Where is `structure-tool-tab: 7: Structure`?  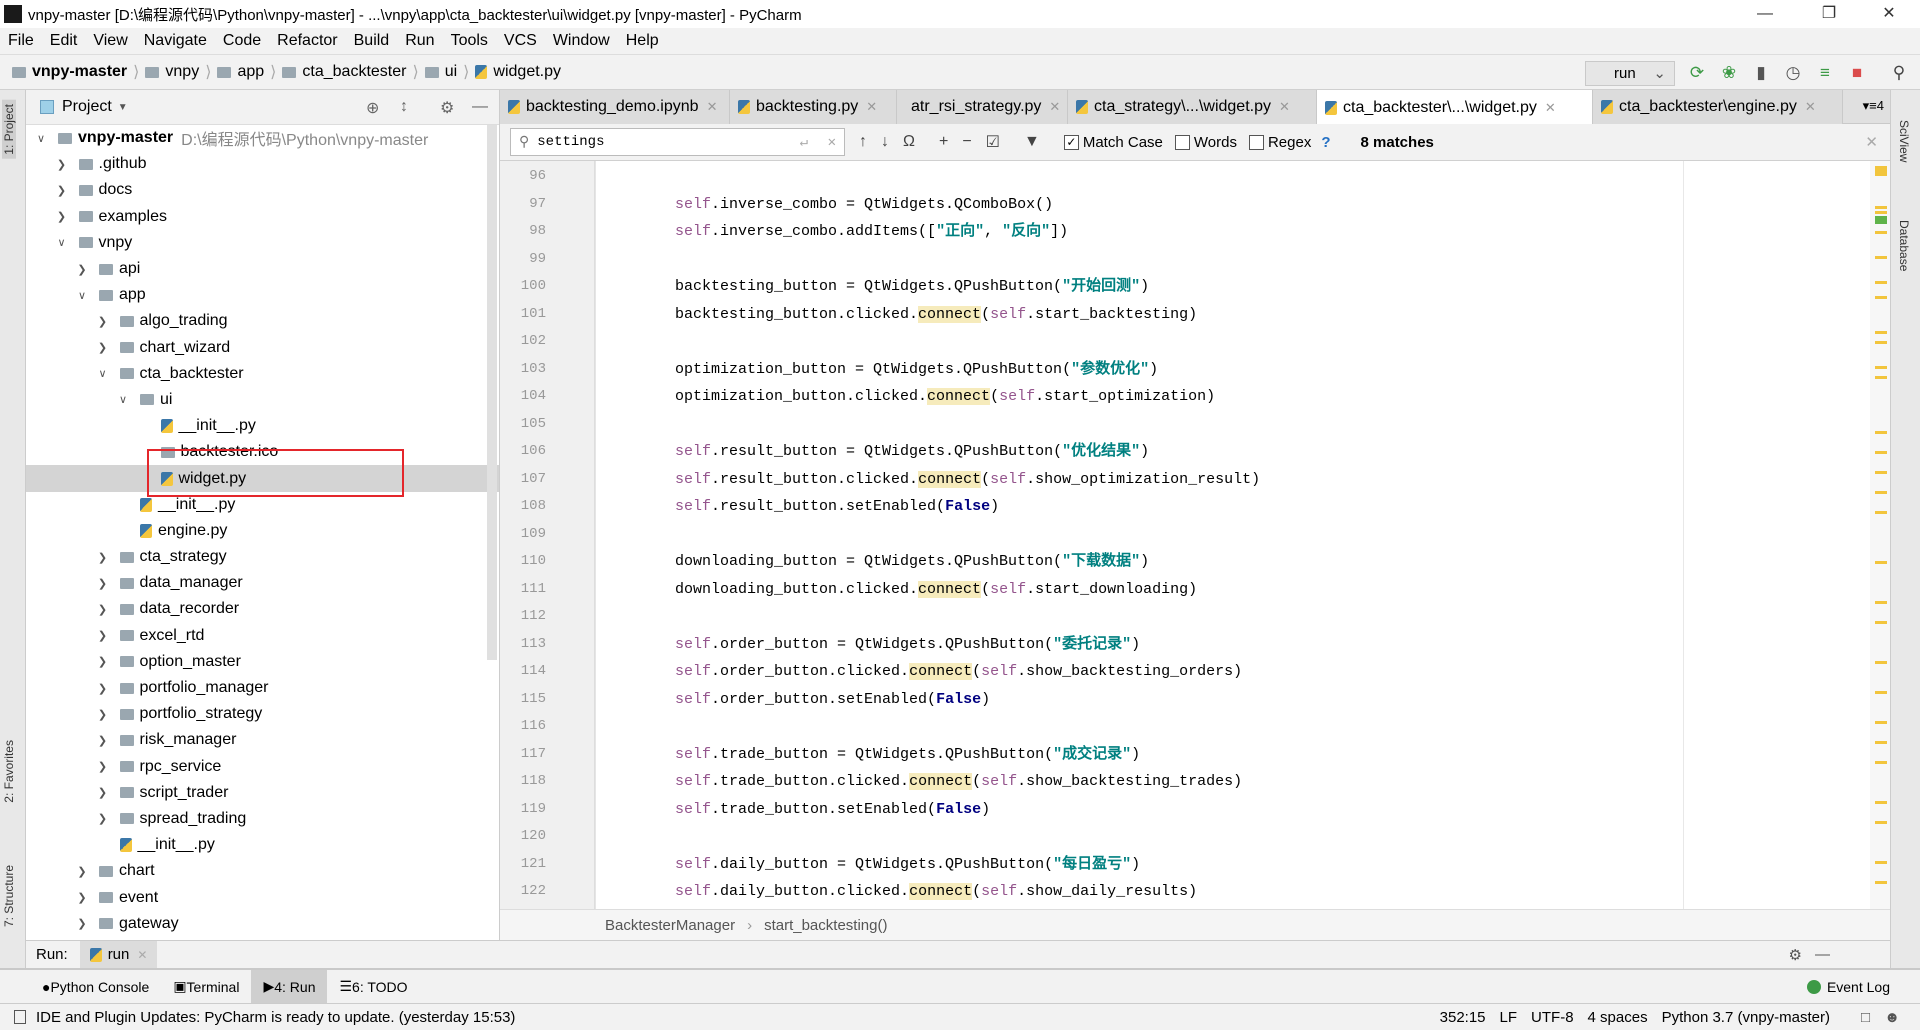 structure-tool-tab: 7: Structure is located at coordinates (9, 896).